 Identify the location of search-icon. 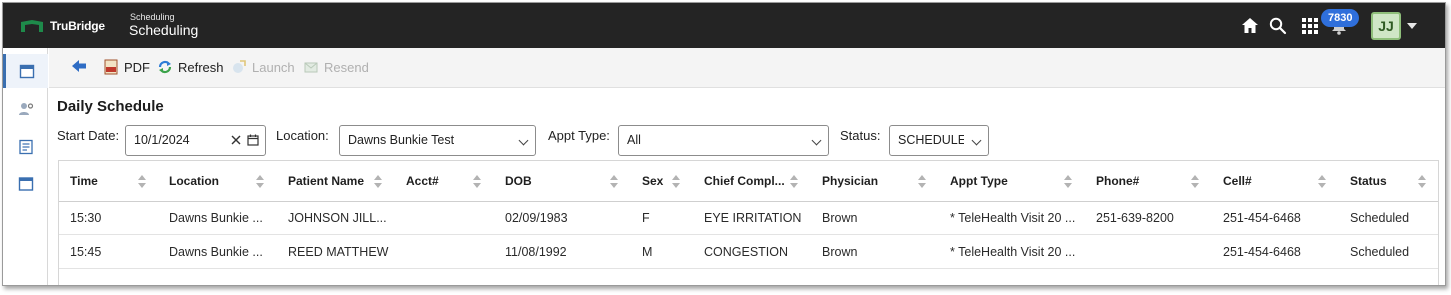
(1278, 26).